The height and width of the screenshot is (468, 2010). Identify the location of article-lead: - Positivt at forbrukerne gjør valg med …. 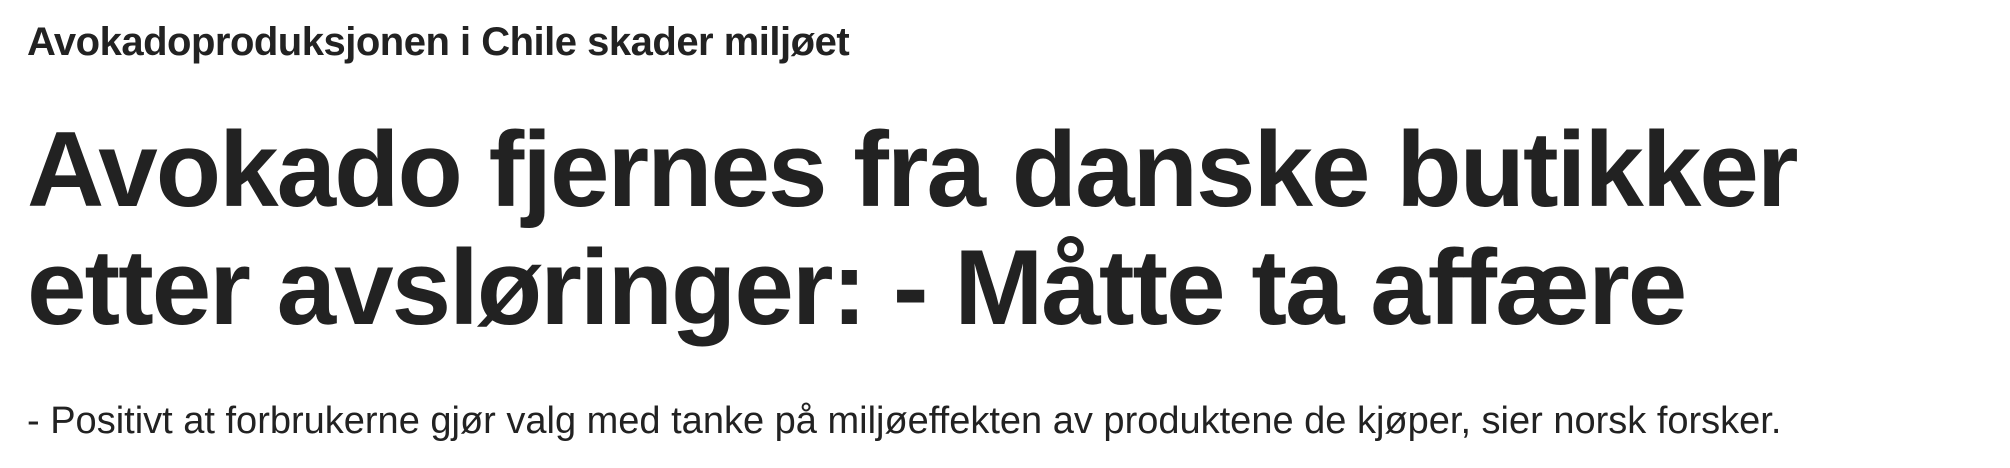
(904, 421).